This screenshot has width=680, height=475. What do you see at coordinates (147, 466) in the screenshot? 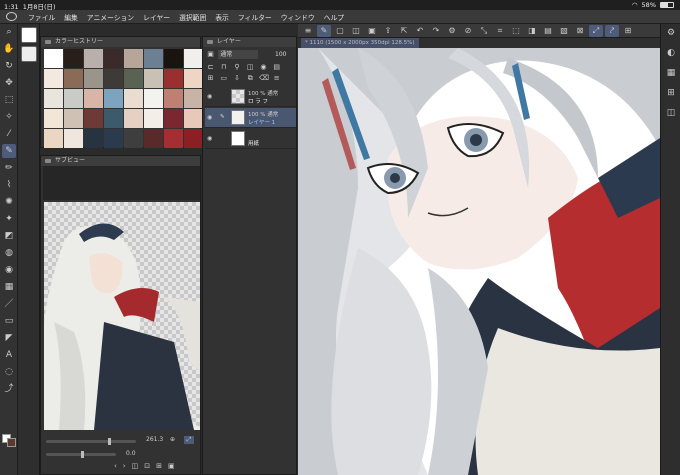
I see `sub-view-buttons-icon: ‹›◫⊡⊞▣` at bounding box center [147, 466].